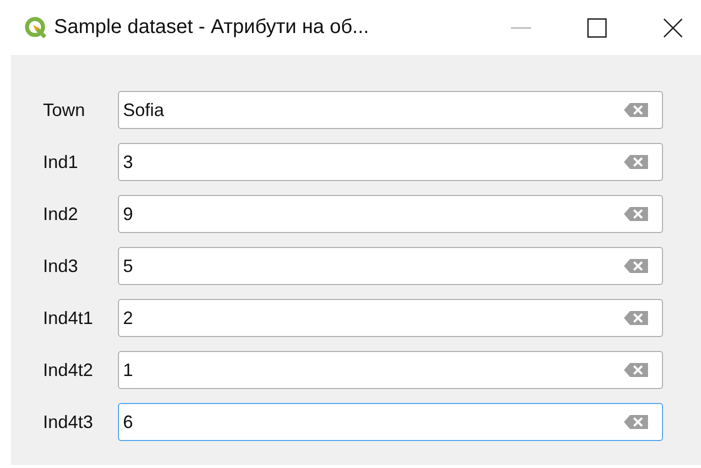 The height and width of the screenshot is (468, 701). I want to click on field-label: Ind4t1, so click(68, 318).